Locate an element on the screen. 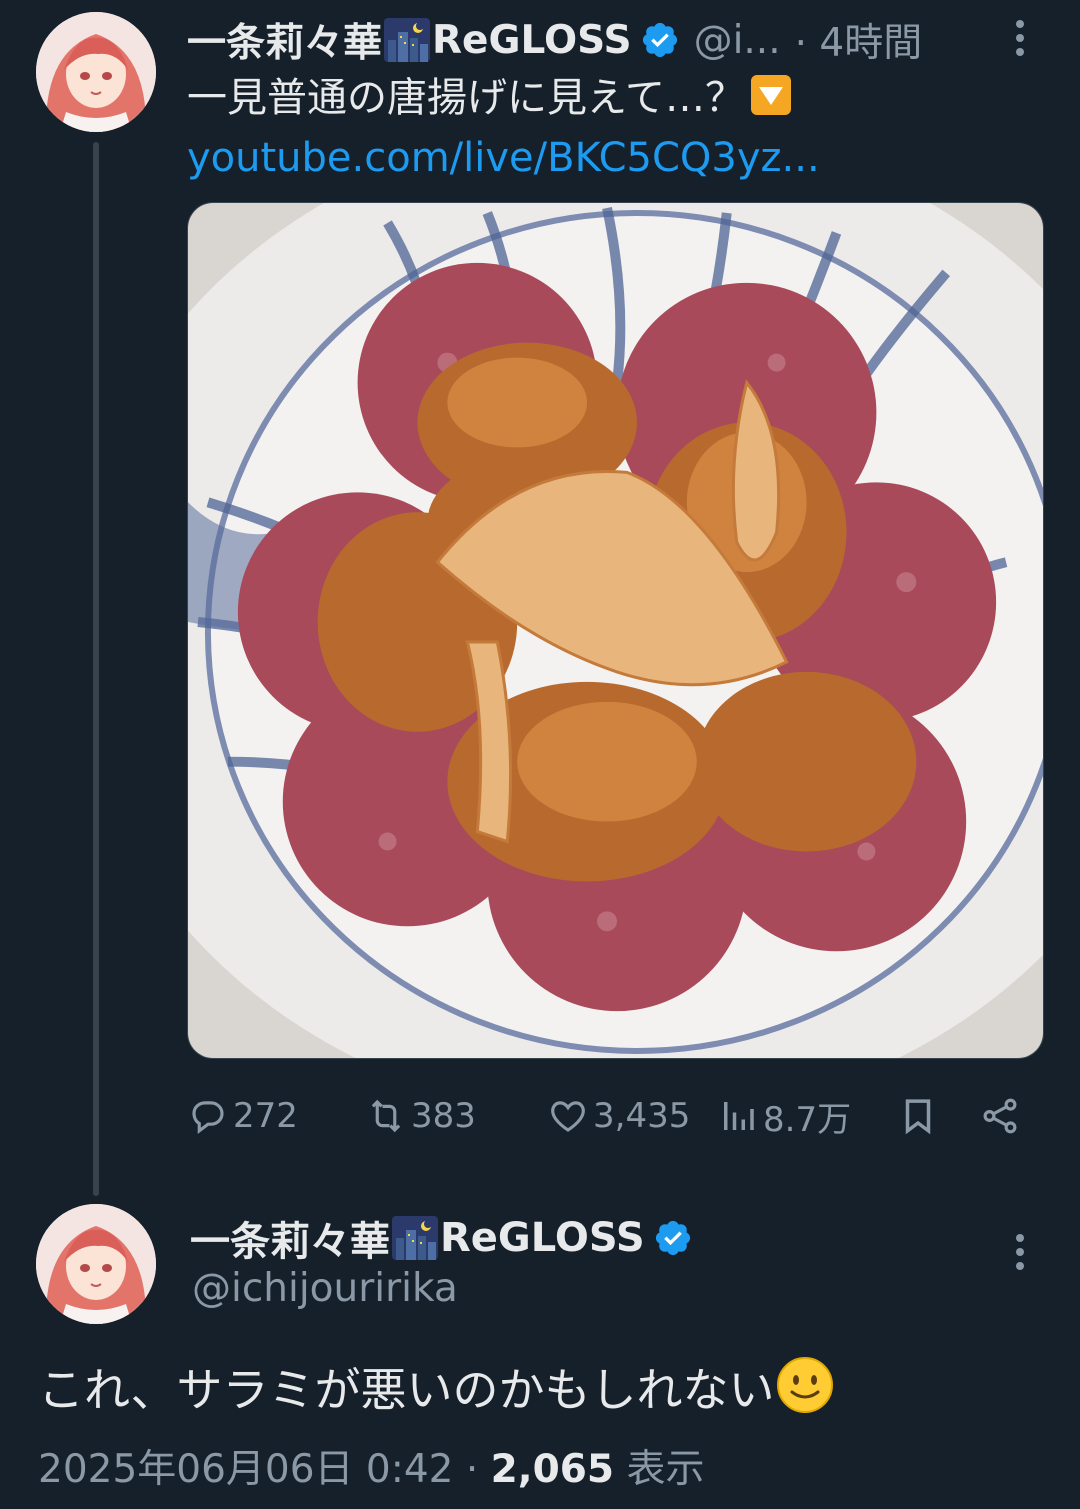  views-count: 8.7万 is located at coordinates (807, 1119).